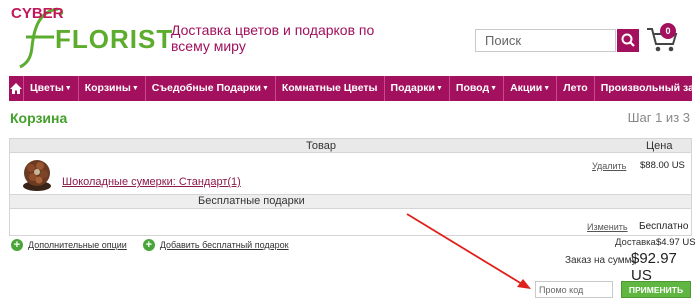  What do you see at coordinates (601, 260) in the screenshot?
I see `order-total-label: Заказ на сумму` at bounding box center [601, 260].